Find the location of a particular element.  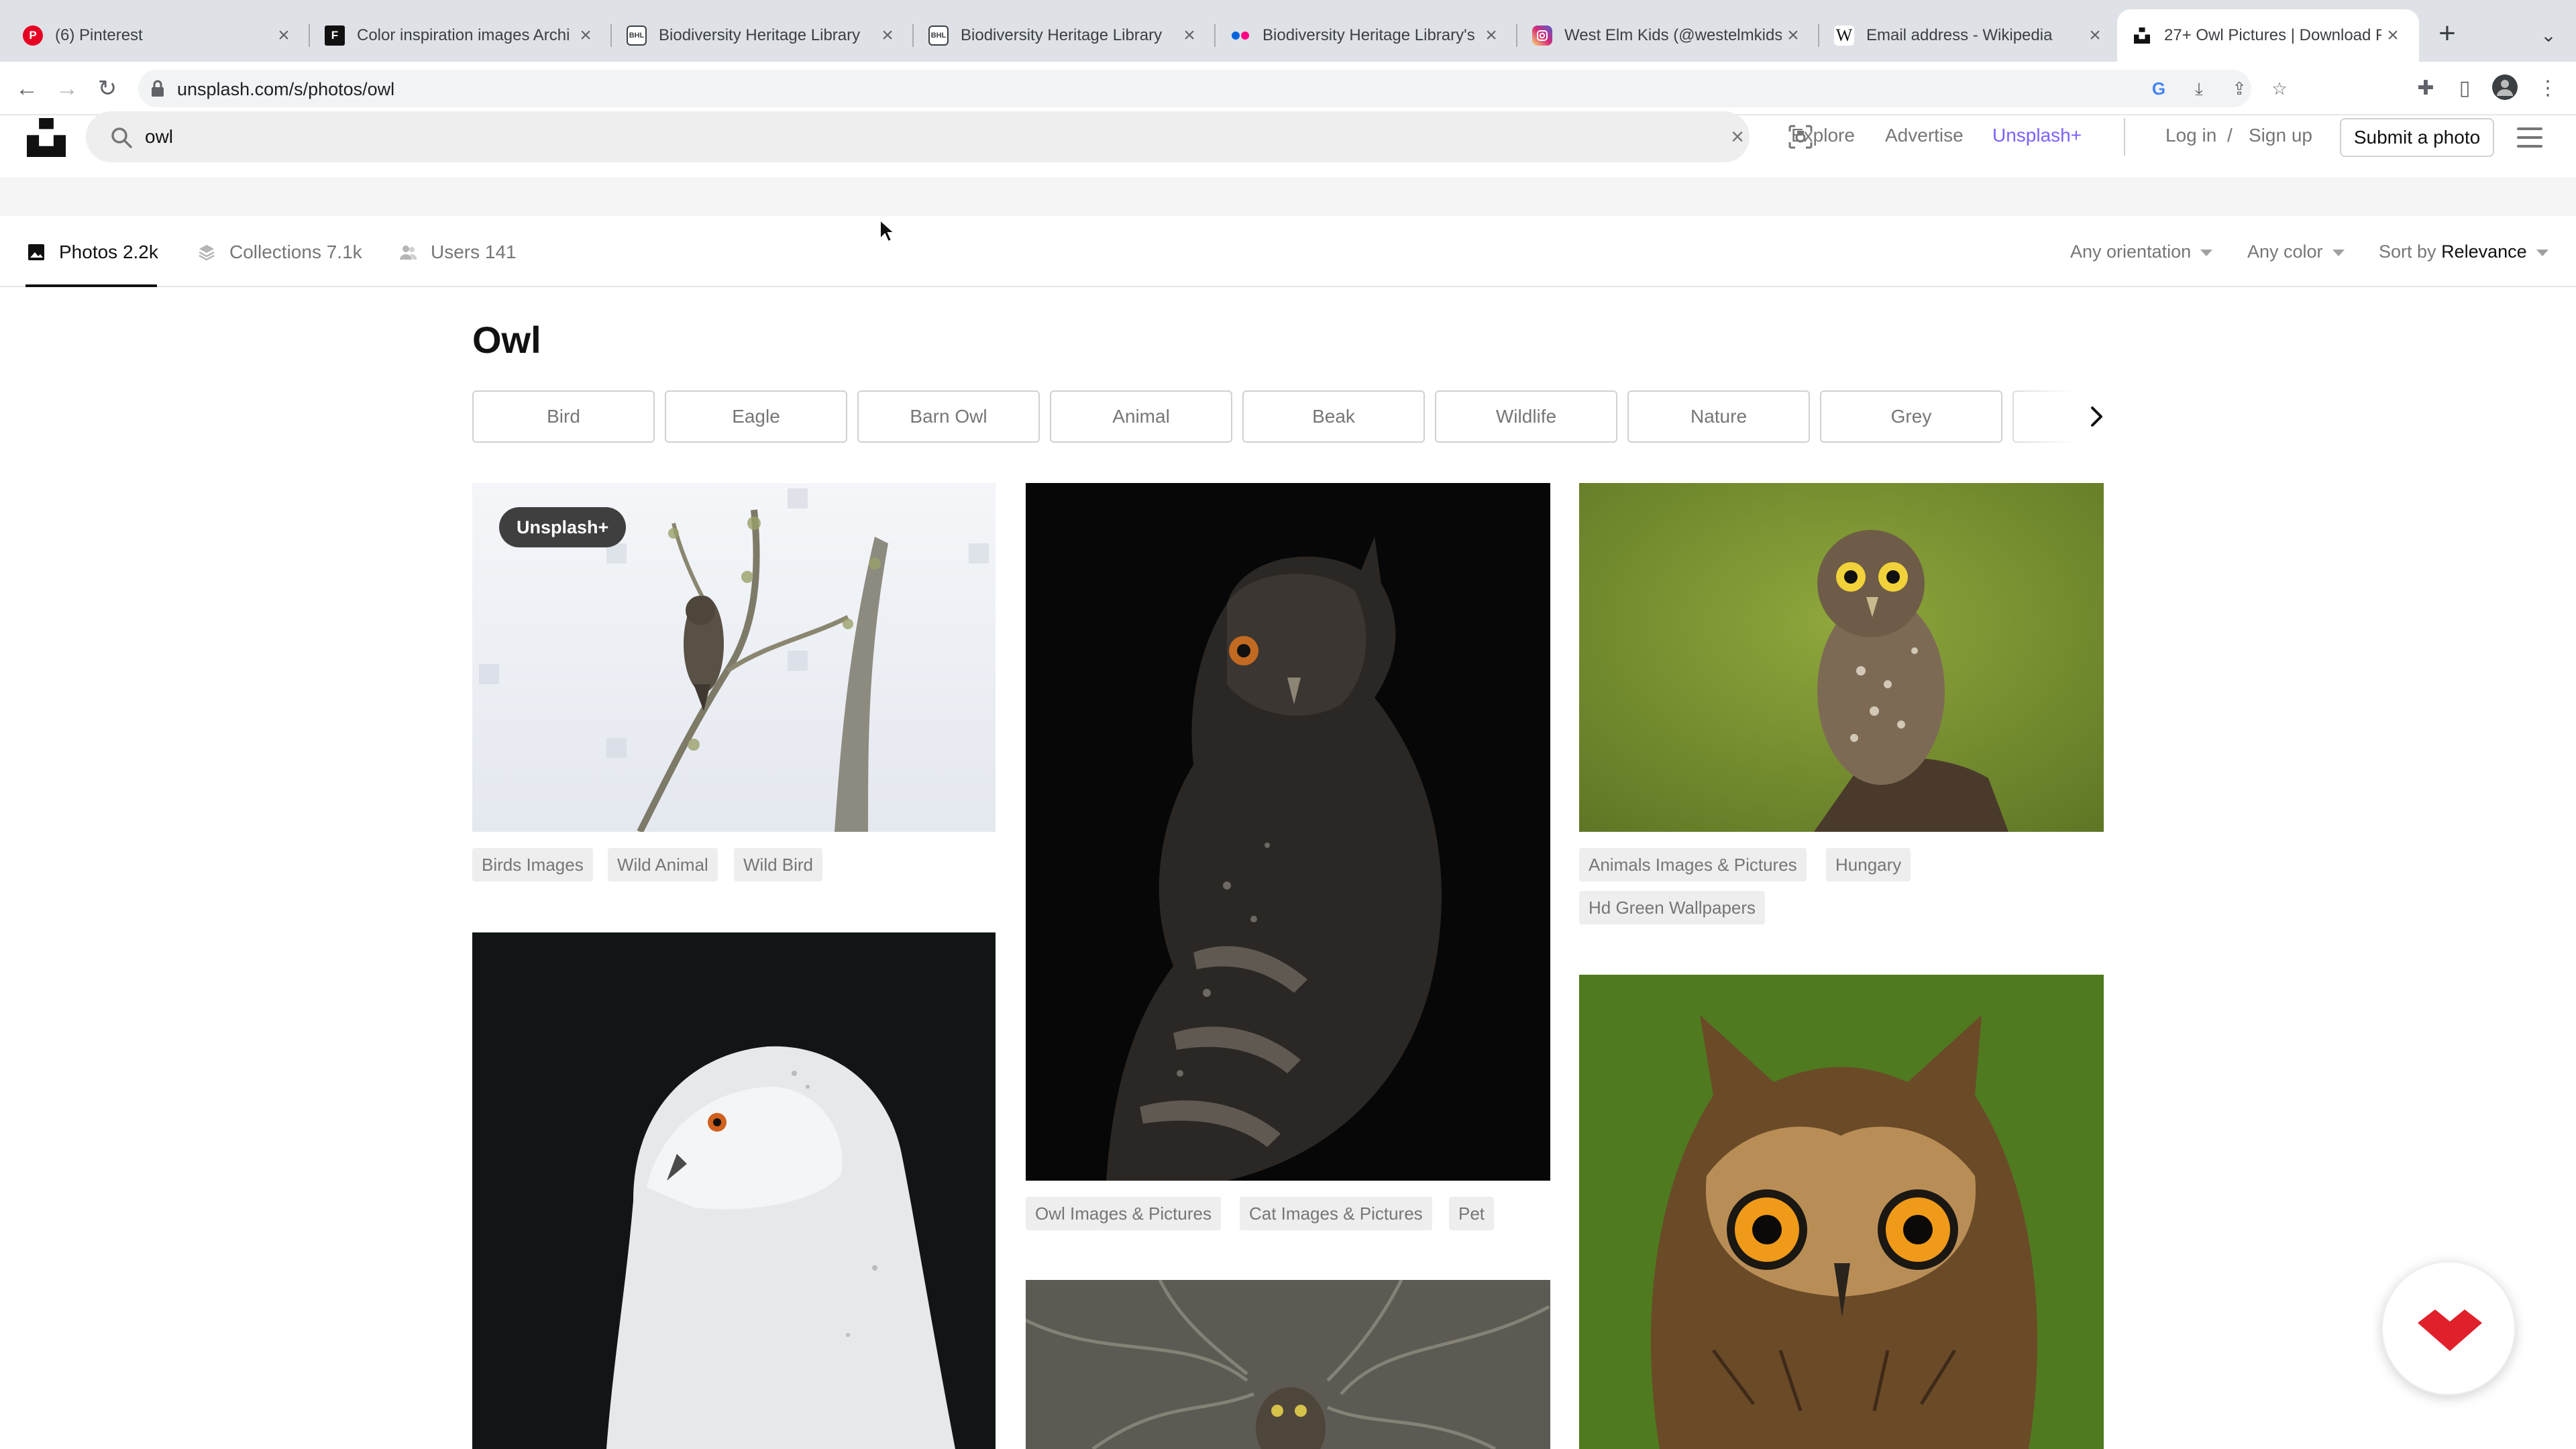

tab-wikipedia: W Email address - Wikipedia × is located at coordinates (1970, 35).